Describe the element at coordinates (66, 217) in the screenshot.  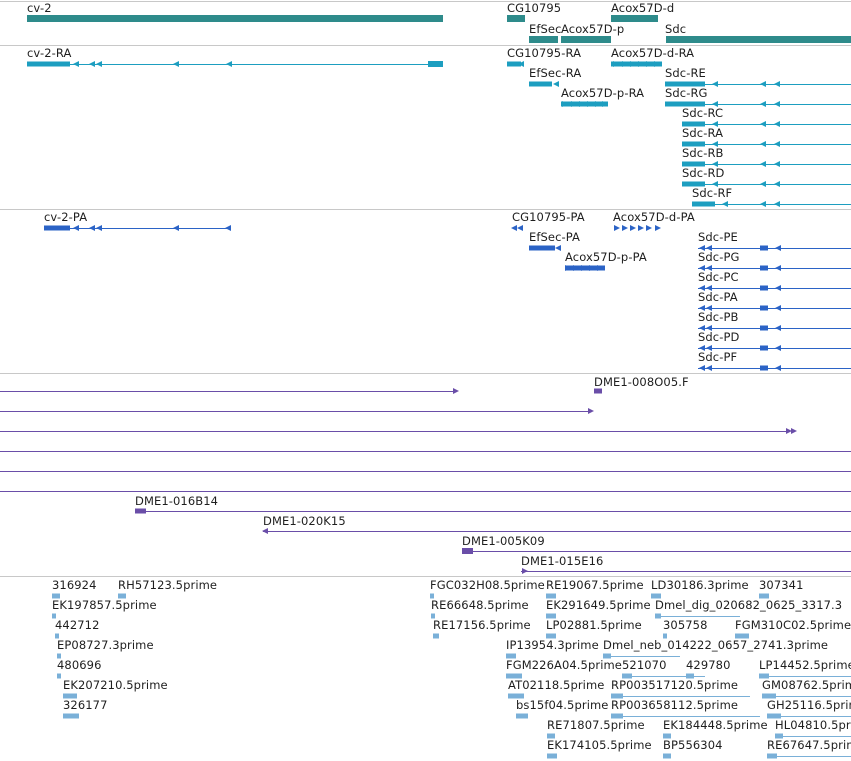
I see `protein-label: cv-2-PA` at that location.